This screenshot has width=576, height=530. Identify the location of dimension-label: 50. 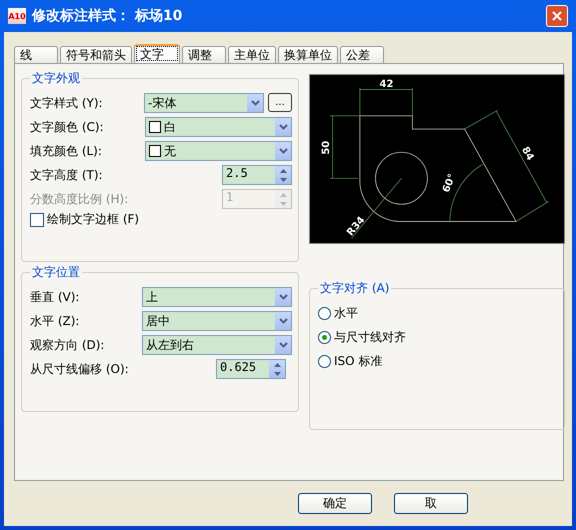
(326, 147).